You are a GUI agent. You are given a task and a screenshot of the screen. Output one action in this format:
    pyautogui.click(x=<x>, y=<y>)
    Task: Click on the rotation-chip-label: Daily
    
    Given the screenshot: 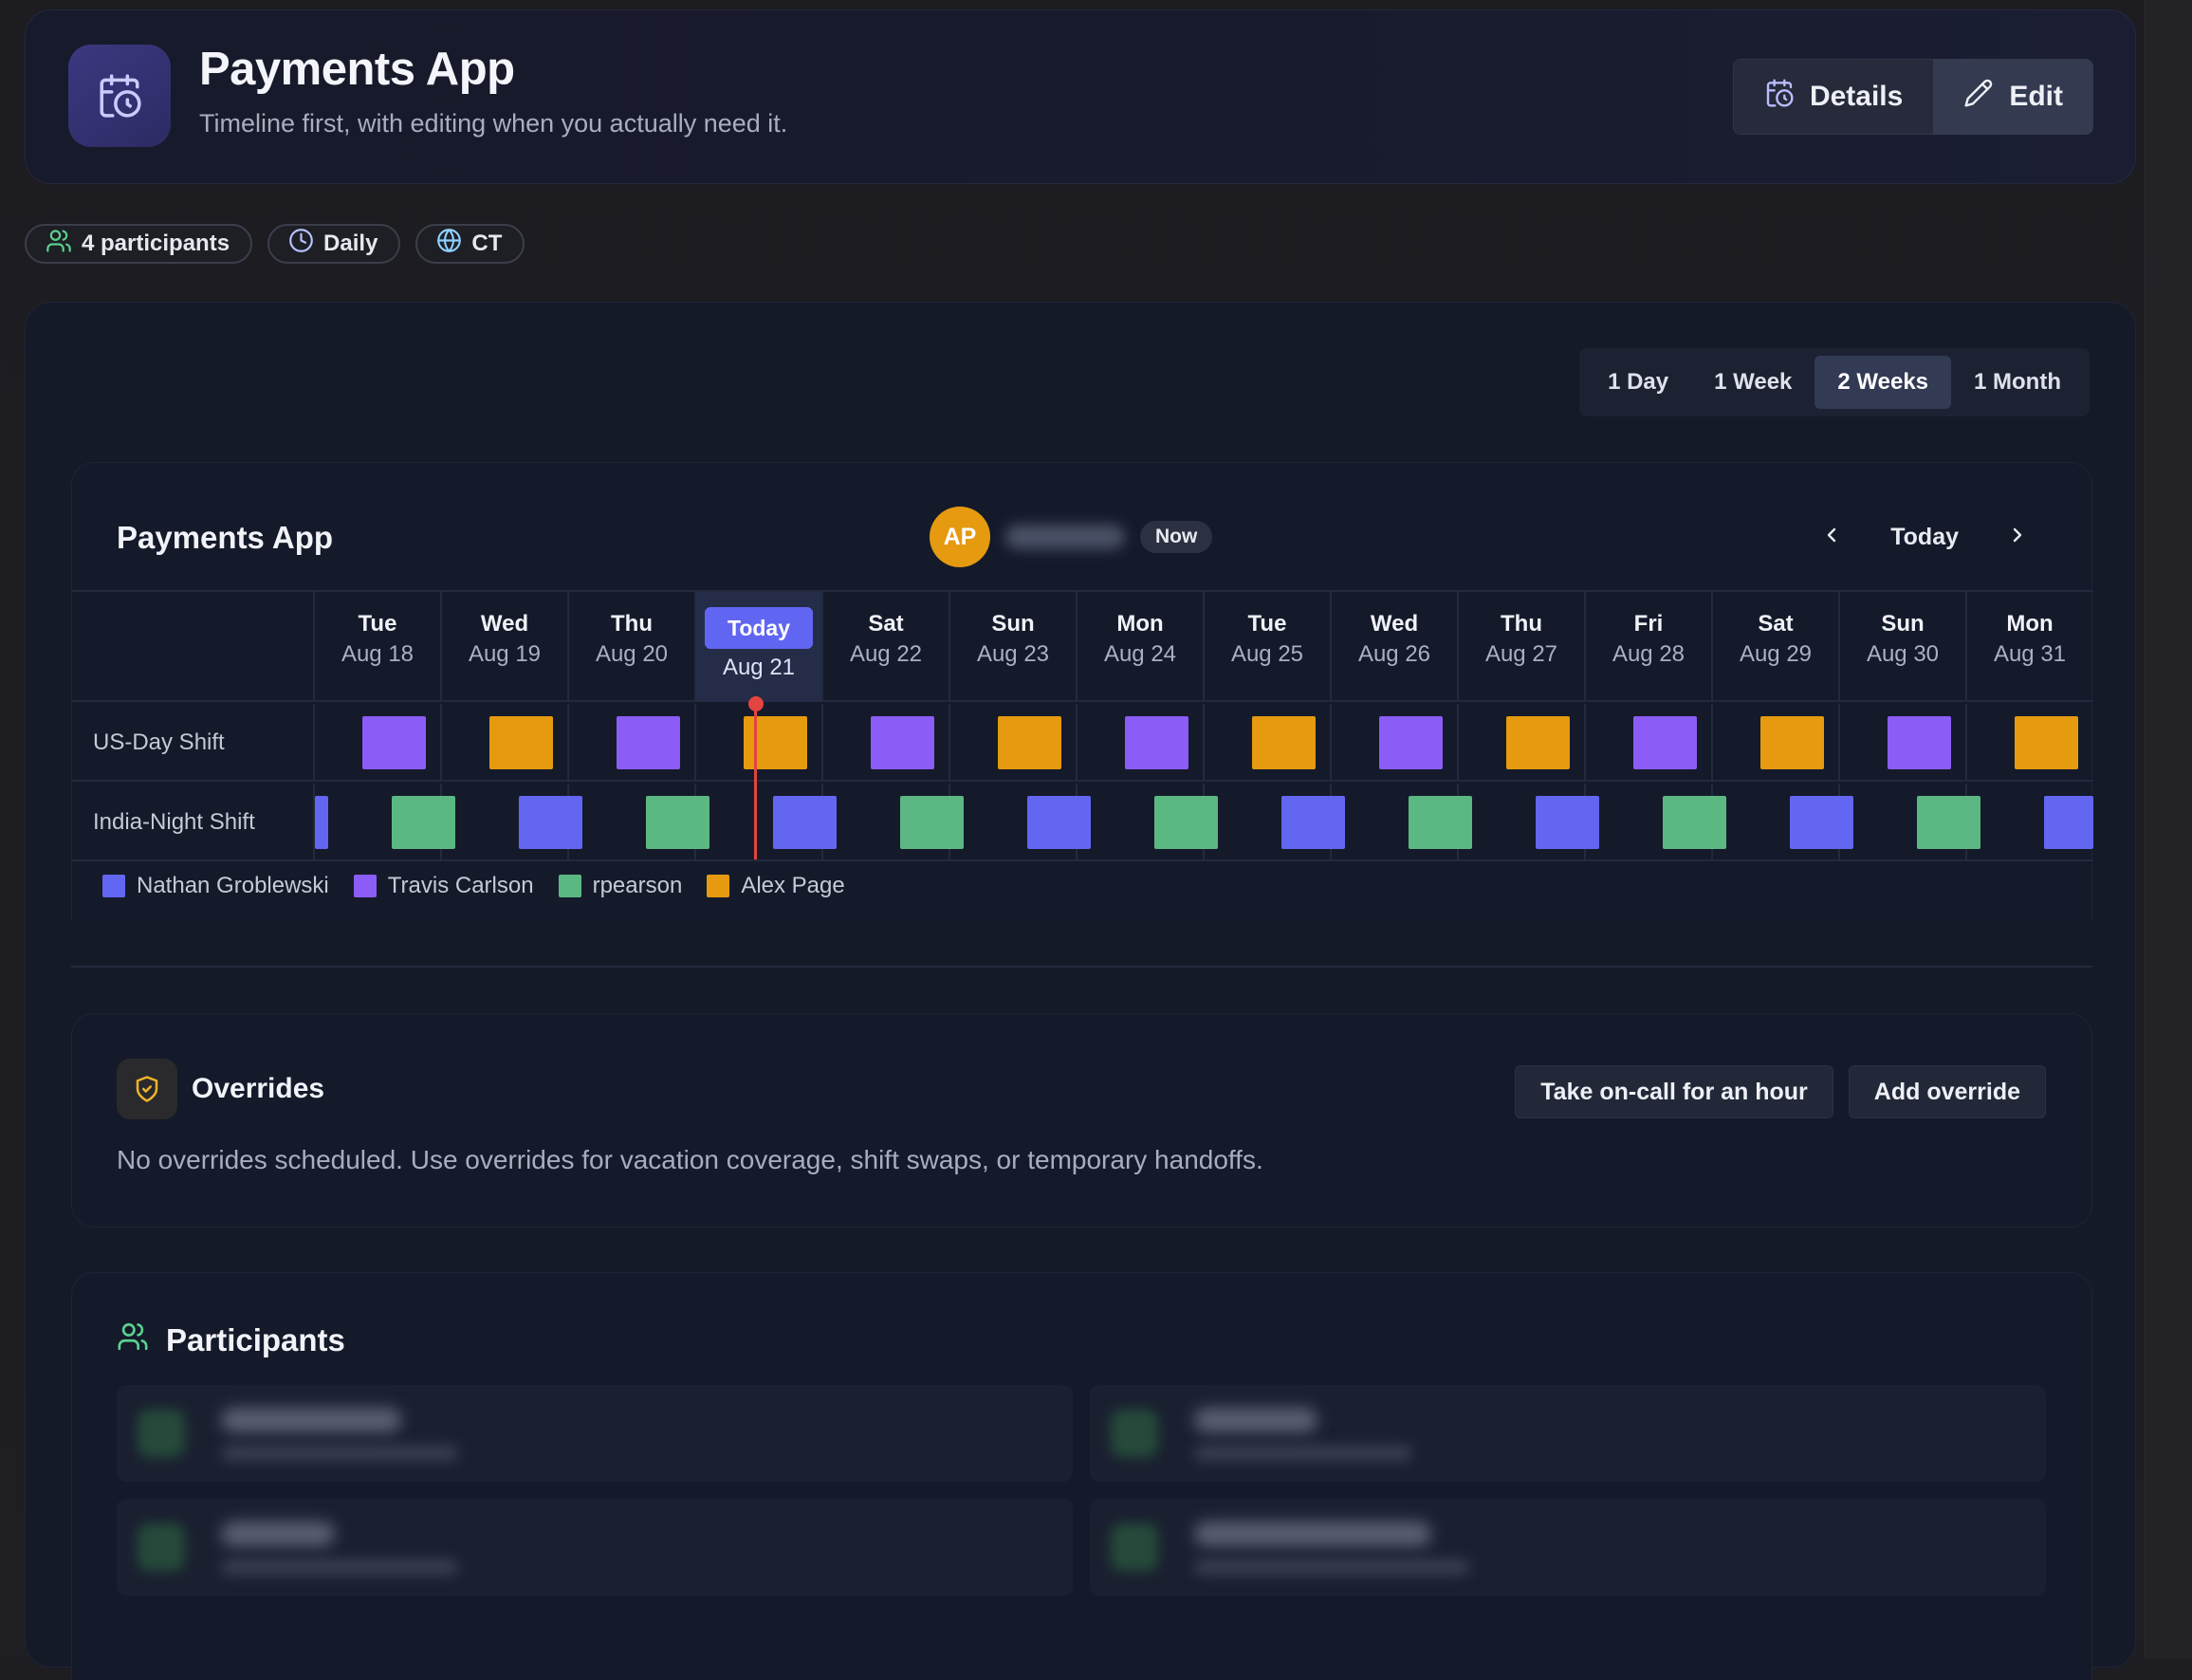 What is the action you would take?
    pyautogui.click(x=351, y=244)
    